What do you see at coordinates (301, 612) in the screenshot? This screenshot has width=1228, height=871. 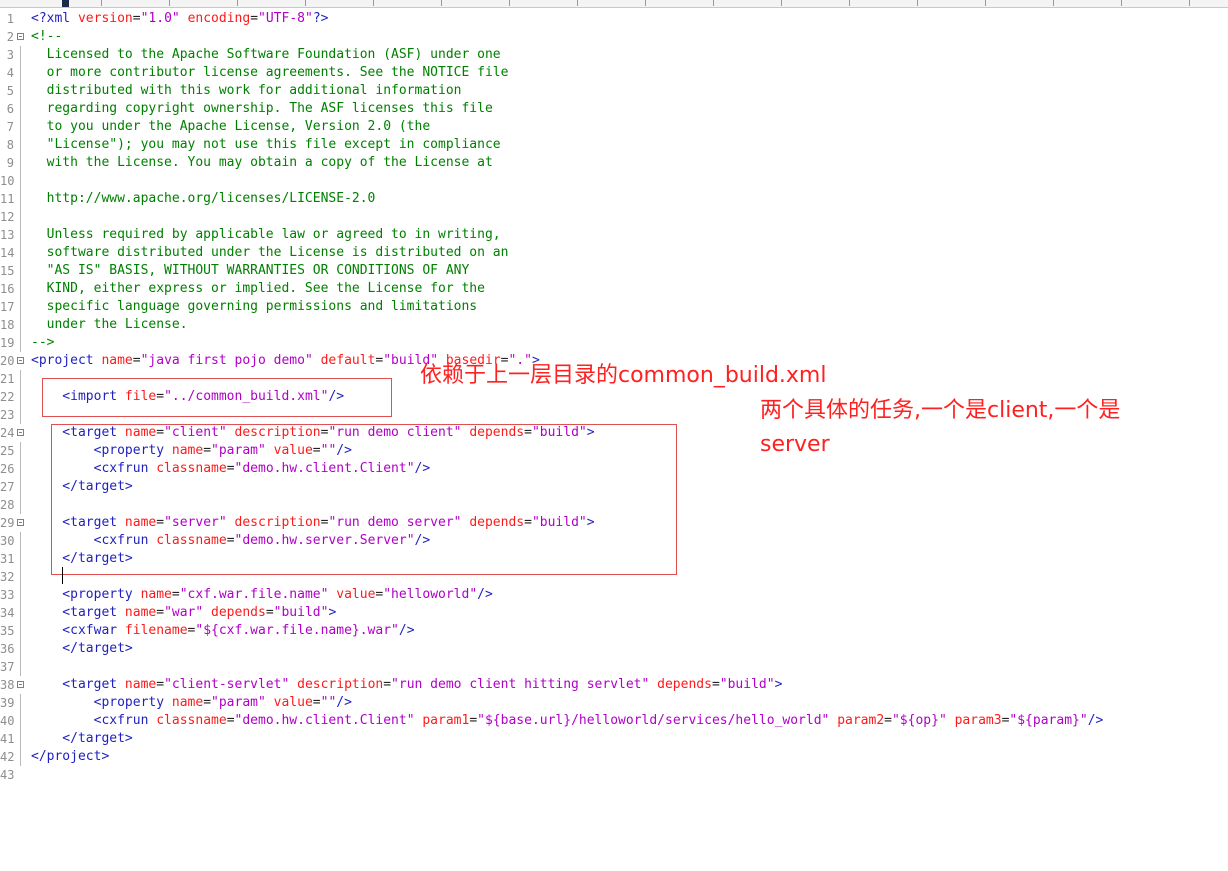 I see `code-token: "build"` at bounding box center [301, 612].